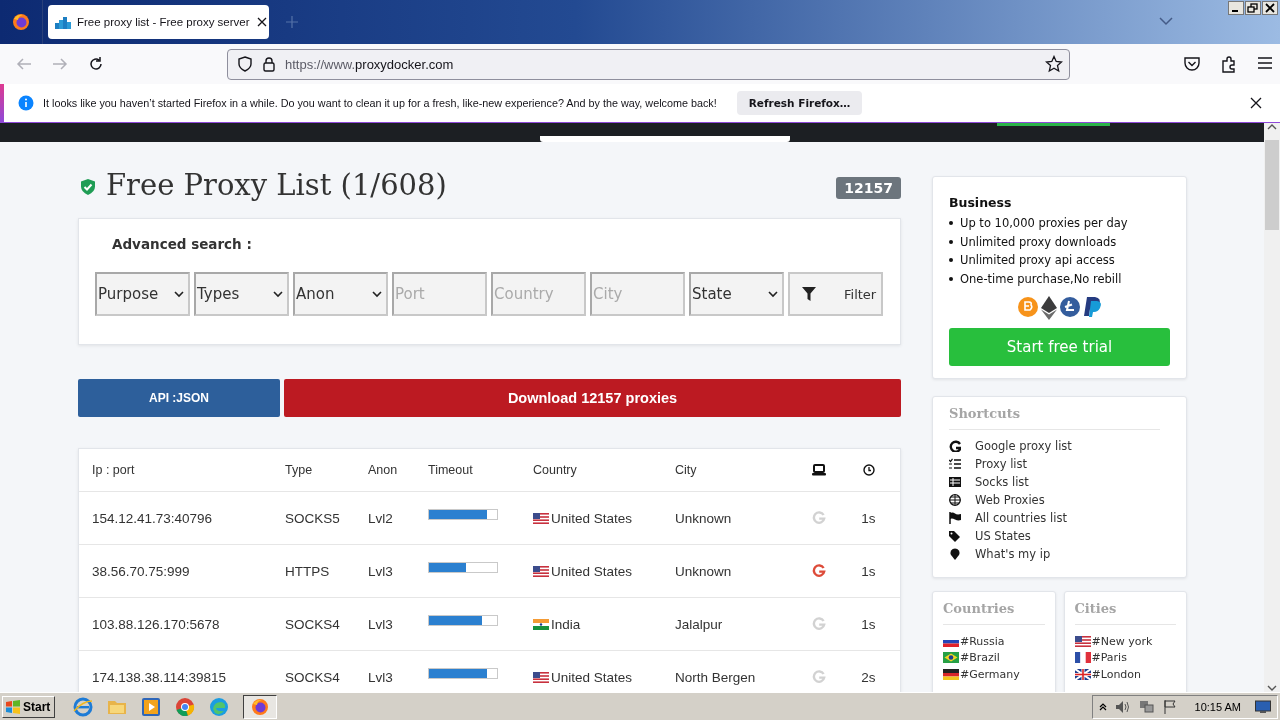 The height and width of the screenshot is (720, 1280). Describe the element at coordinates (269, 64) in the screenshot. I see `lock-icon` at that location.